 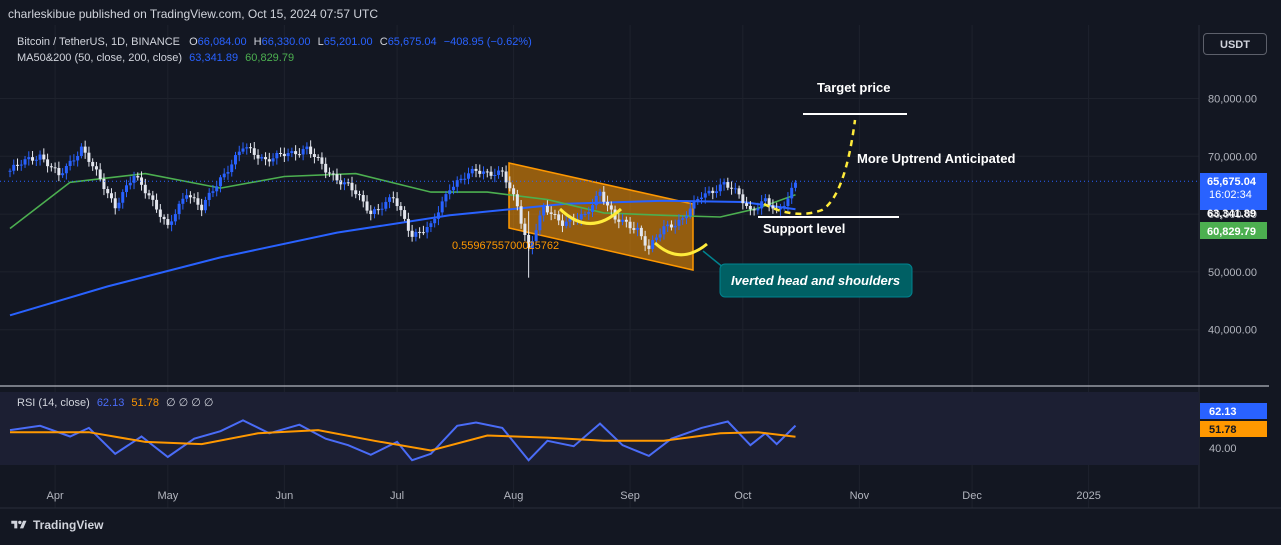 What do you see at coordinates (1223, 412) in the screenshot?
I see `rsi-value-text: 62.13` at bounding box center [1223, 412].